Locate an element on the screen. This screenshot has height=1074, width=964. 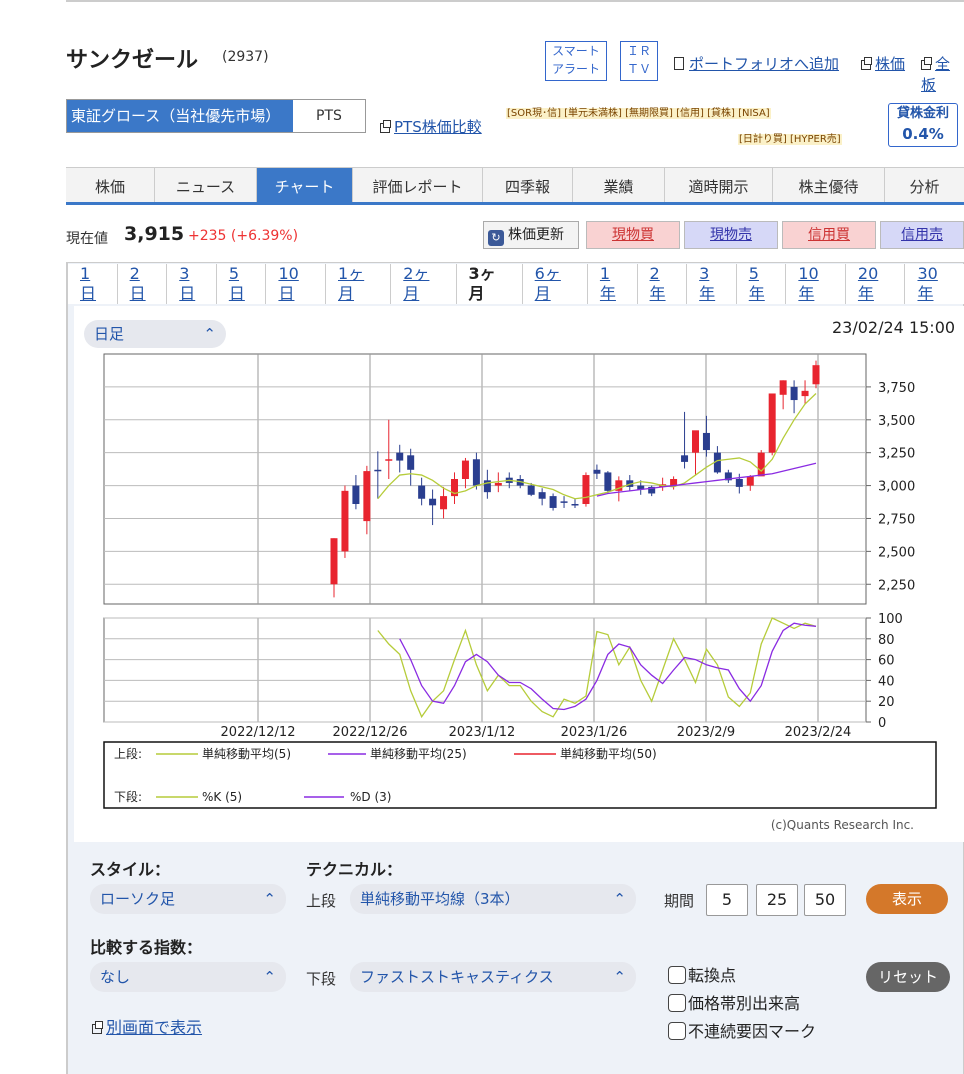
lower-technical-select: ファストストキャスティクス ⌃ is located at coordinates (493, 977).